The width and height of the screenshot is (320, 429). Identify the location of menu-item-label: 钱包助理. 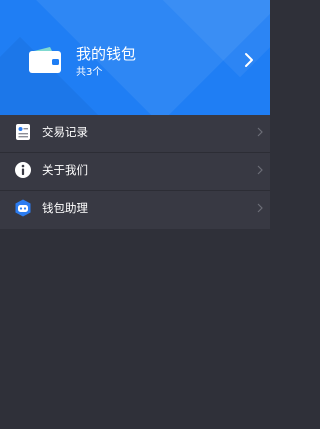
(65, 208).